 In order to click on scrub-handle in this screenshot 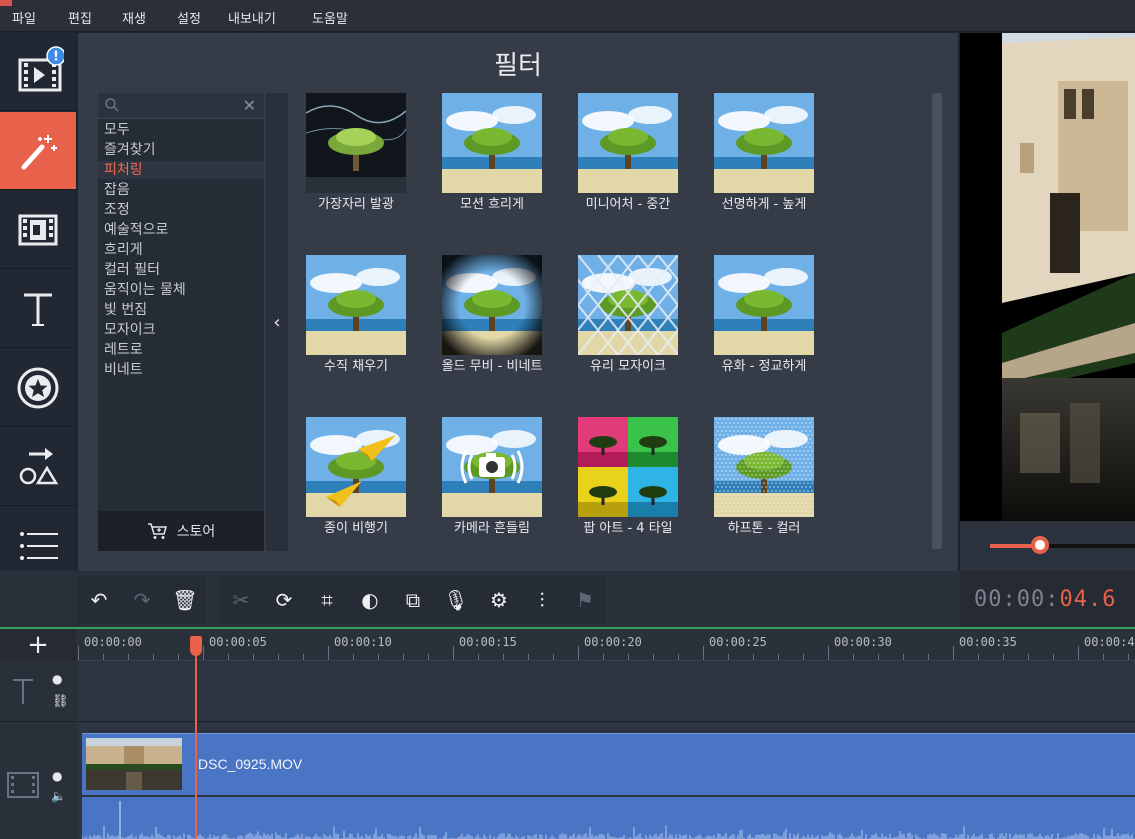, I will do `click(1040, 545)`.